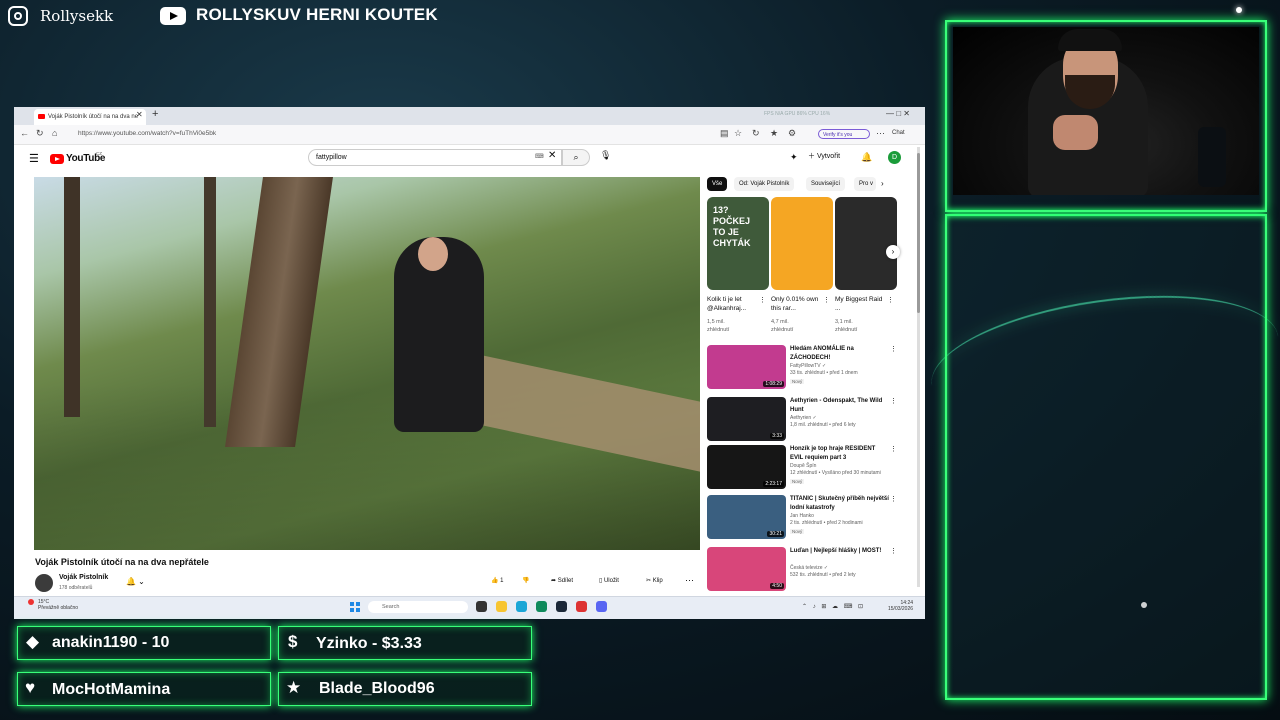 The width and height of the screenshot is (1280, 720). Describe the element at coordinates (99, 153) in the screenshot. I see `youtube-region: CZ` at that location.